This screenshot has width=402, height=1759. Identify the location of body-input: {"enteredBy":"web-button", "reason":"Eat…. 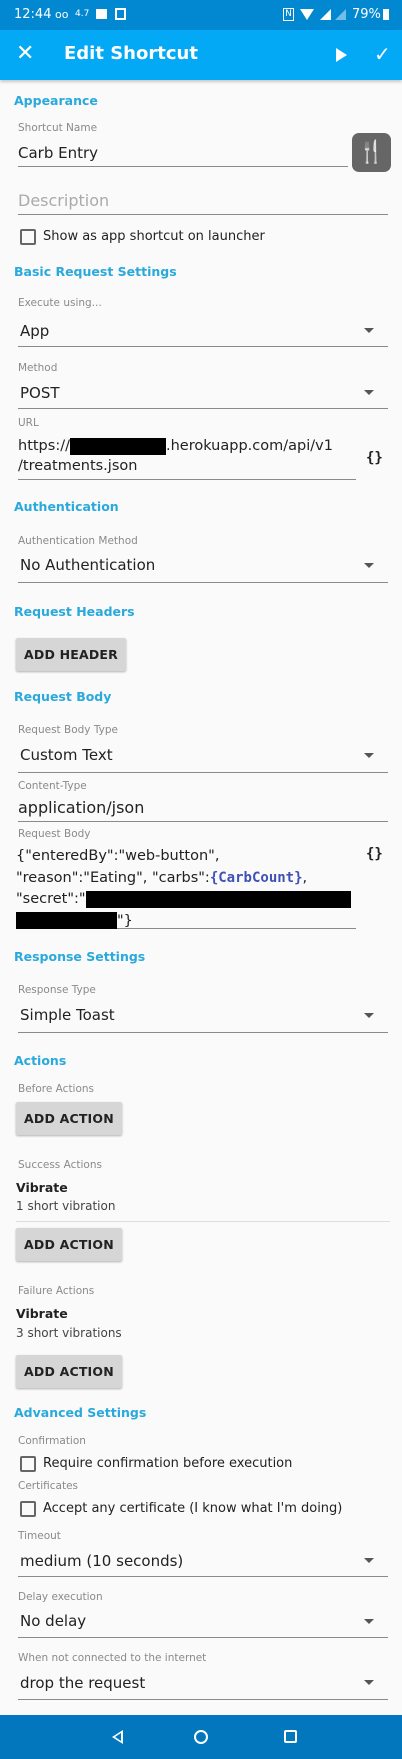
(186, 887).